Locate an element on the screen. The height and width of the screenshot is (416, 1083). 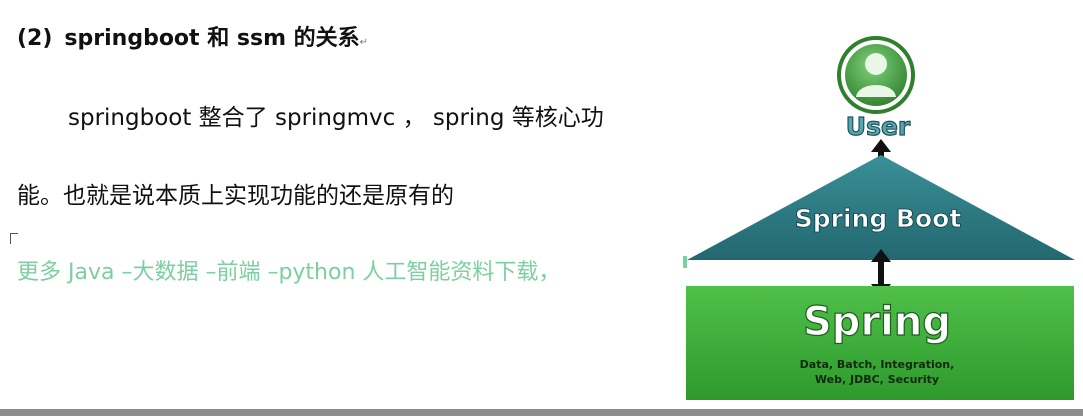
promo-text: 更多 Java –大数据 –前端 –python 人工智能资料下载， is located at coordinates (289, 272).